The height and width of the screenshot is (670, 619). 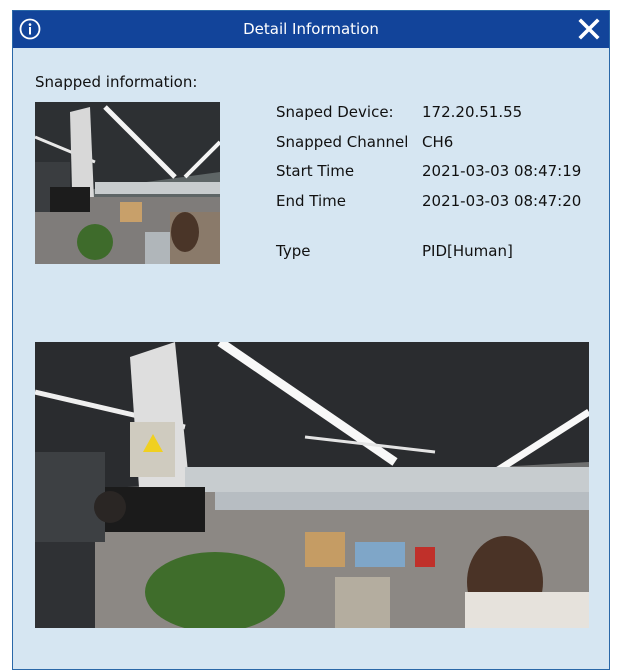 What do you see at coordinates (116, 82) in the screenshot?
I see `snapped-information-label: Snapped information:` at bounding box center [116, 82].